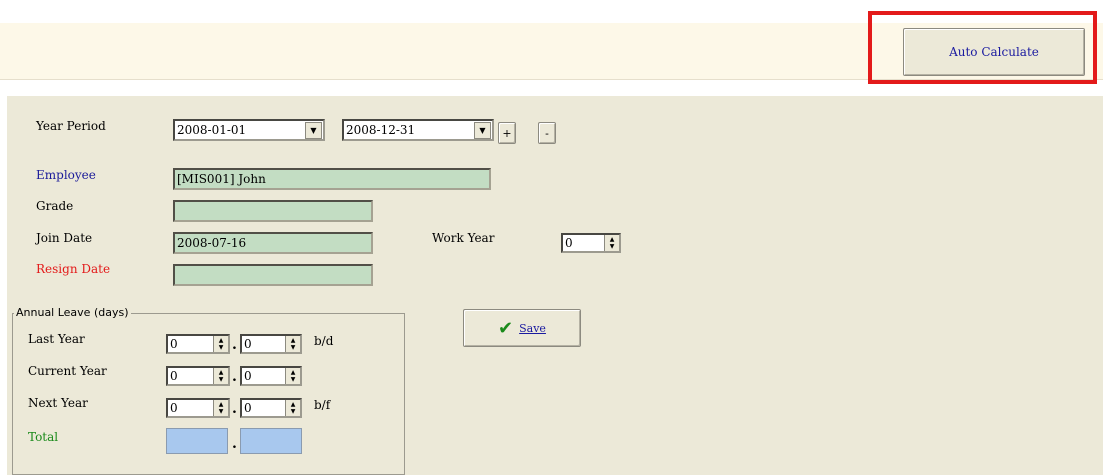  What do you see at coordinates (212, 130) in the screenshot?
I see `period-start-value: 2008-01-01` at bounding box center [212, 130].